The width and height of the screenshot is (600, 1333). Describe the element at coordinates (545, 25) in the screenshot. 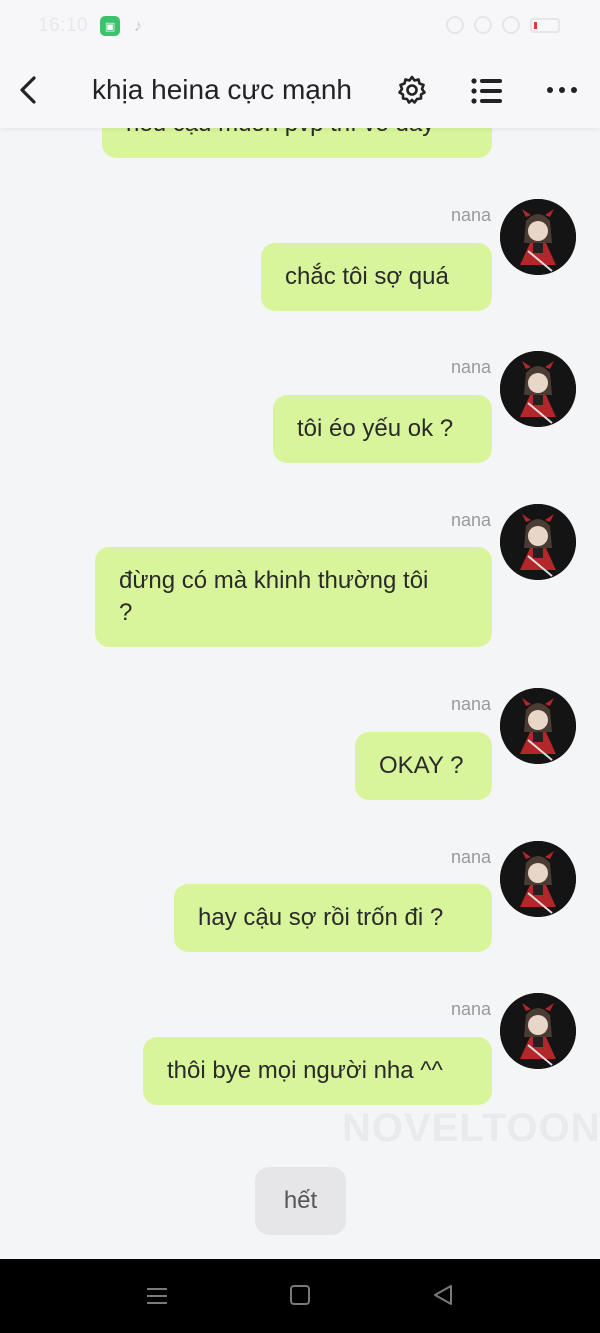

I see `battery-icon` at that location.